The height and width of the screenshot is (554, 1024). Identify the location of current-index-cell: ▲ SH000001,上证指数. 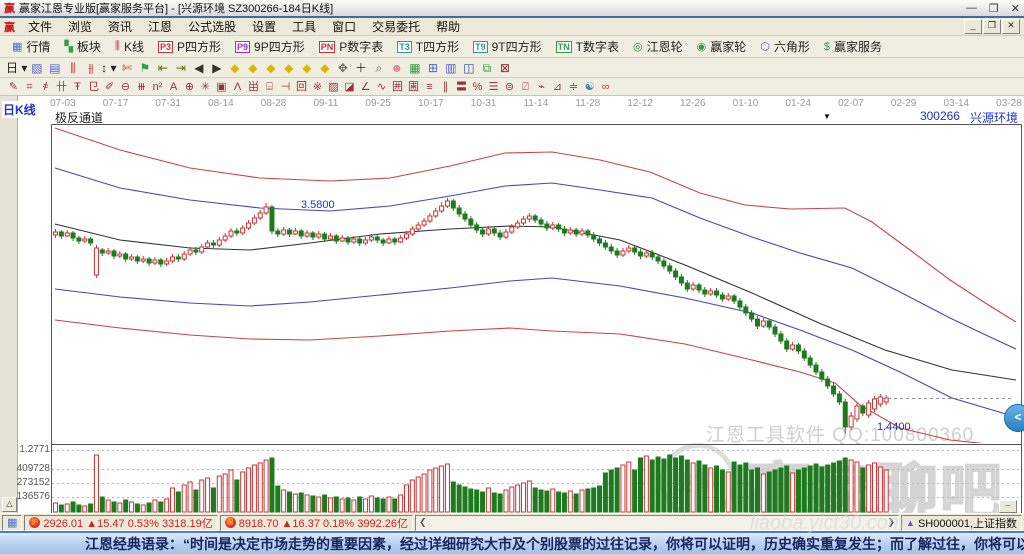
(961, 522).